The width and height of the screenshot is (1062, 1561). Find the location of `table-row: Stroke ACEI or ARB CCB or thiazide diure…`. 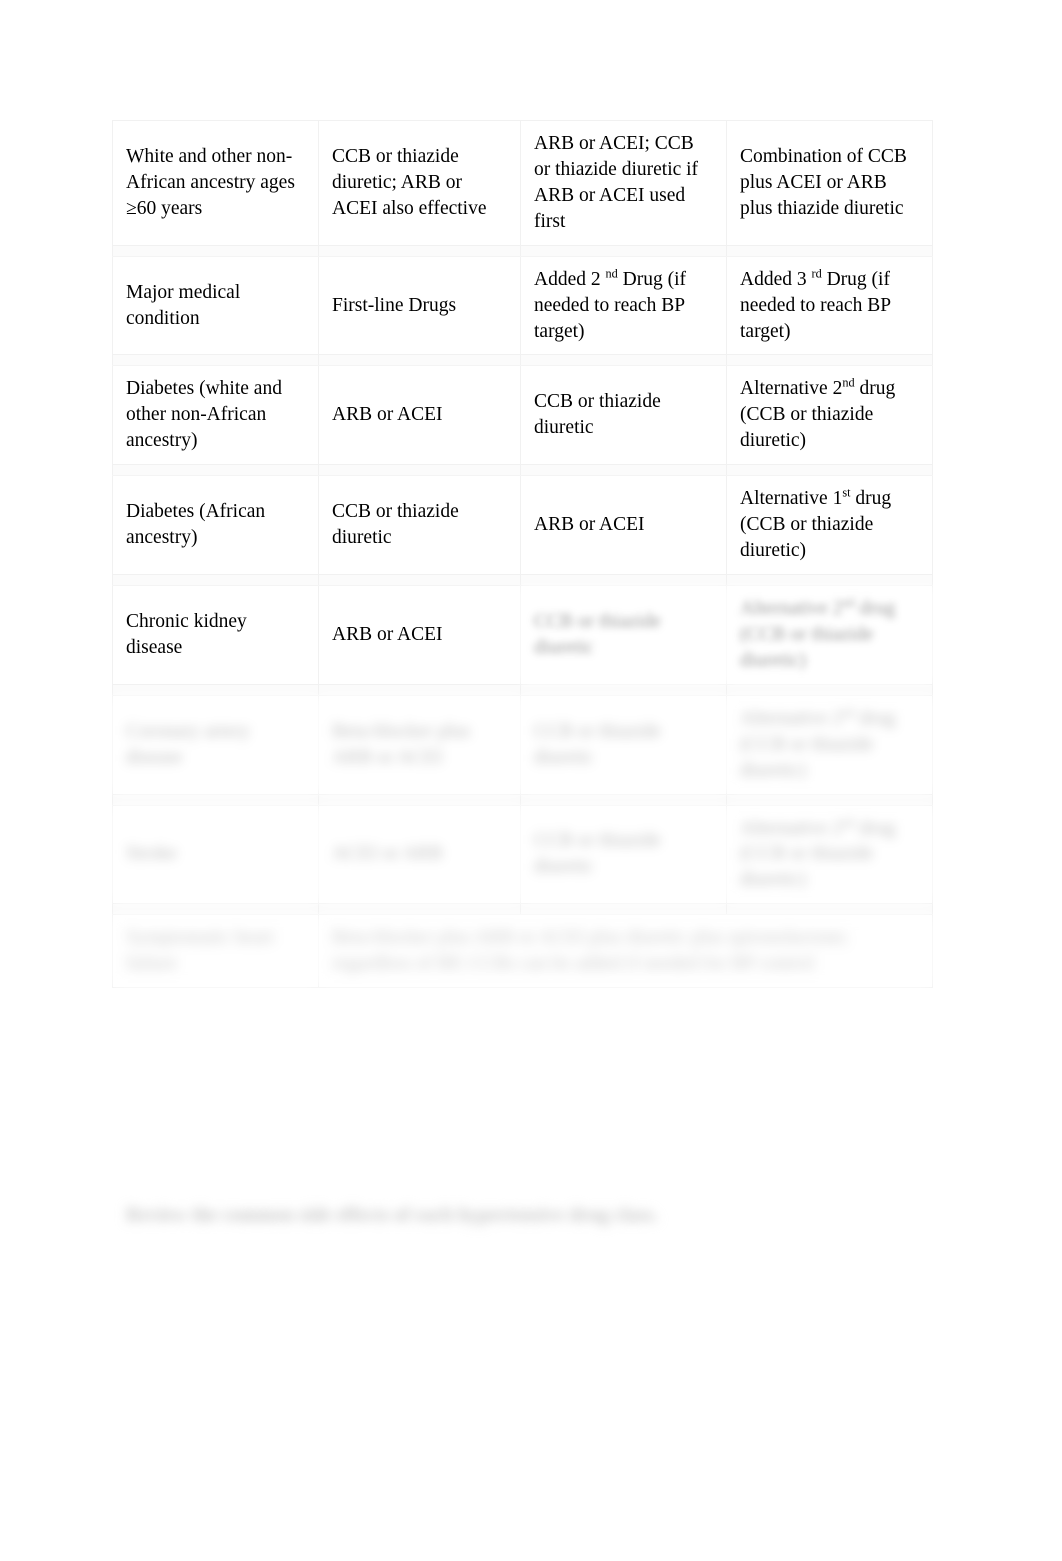

table-row: Stroke ACEI or ARB CCB or thiazide diure… is located at coordinates (522, 854).